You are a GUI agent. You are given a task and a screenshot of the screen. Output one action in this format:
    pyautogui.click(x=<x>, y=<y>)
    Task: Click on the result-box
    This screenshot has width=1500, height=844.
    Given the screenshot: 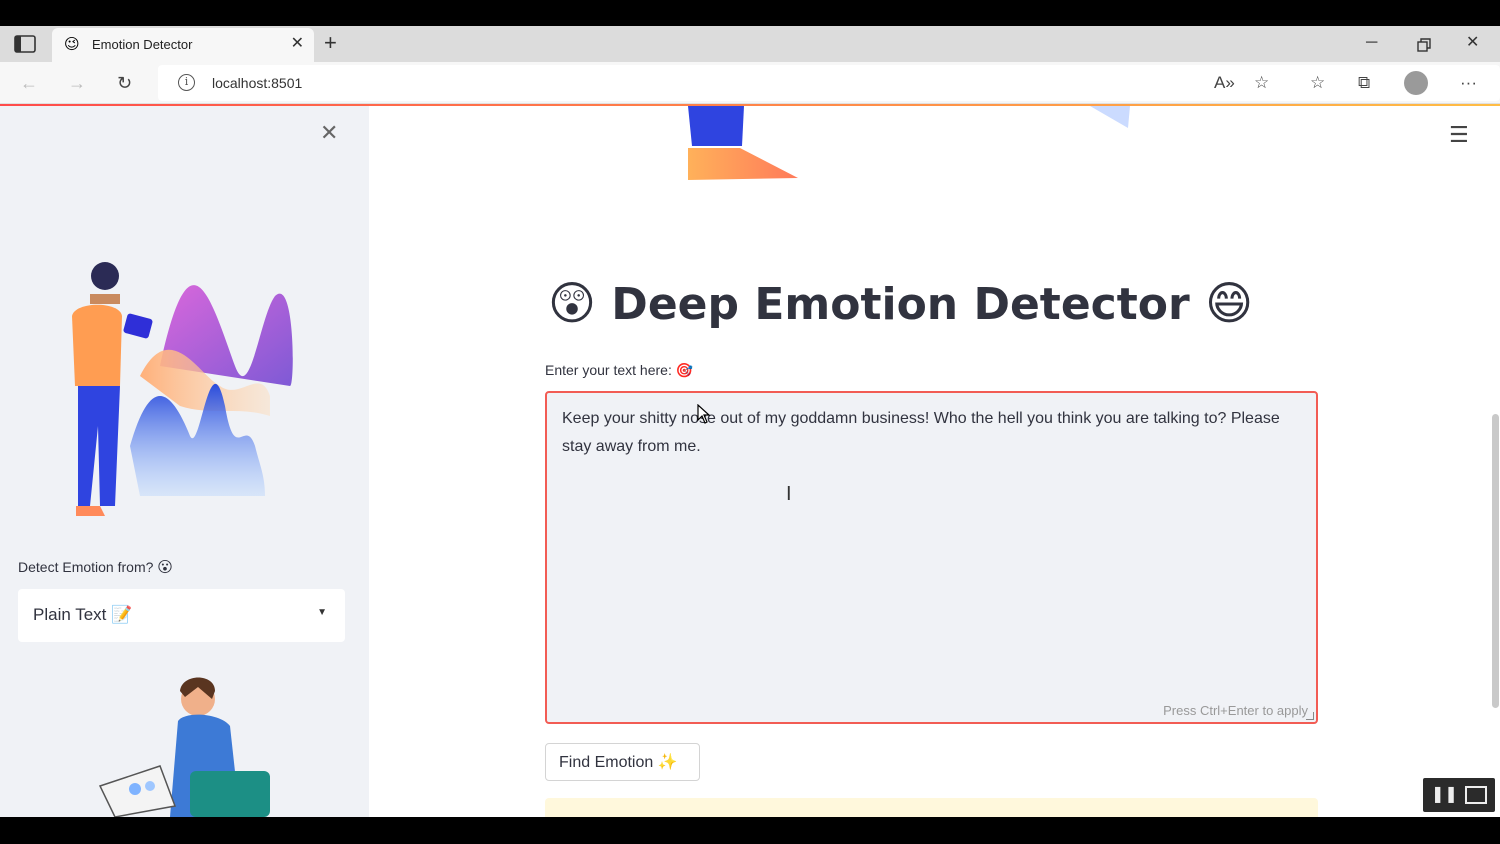 What is the action you would take?
    pyautogui.click(x=931, y=807)
    